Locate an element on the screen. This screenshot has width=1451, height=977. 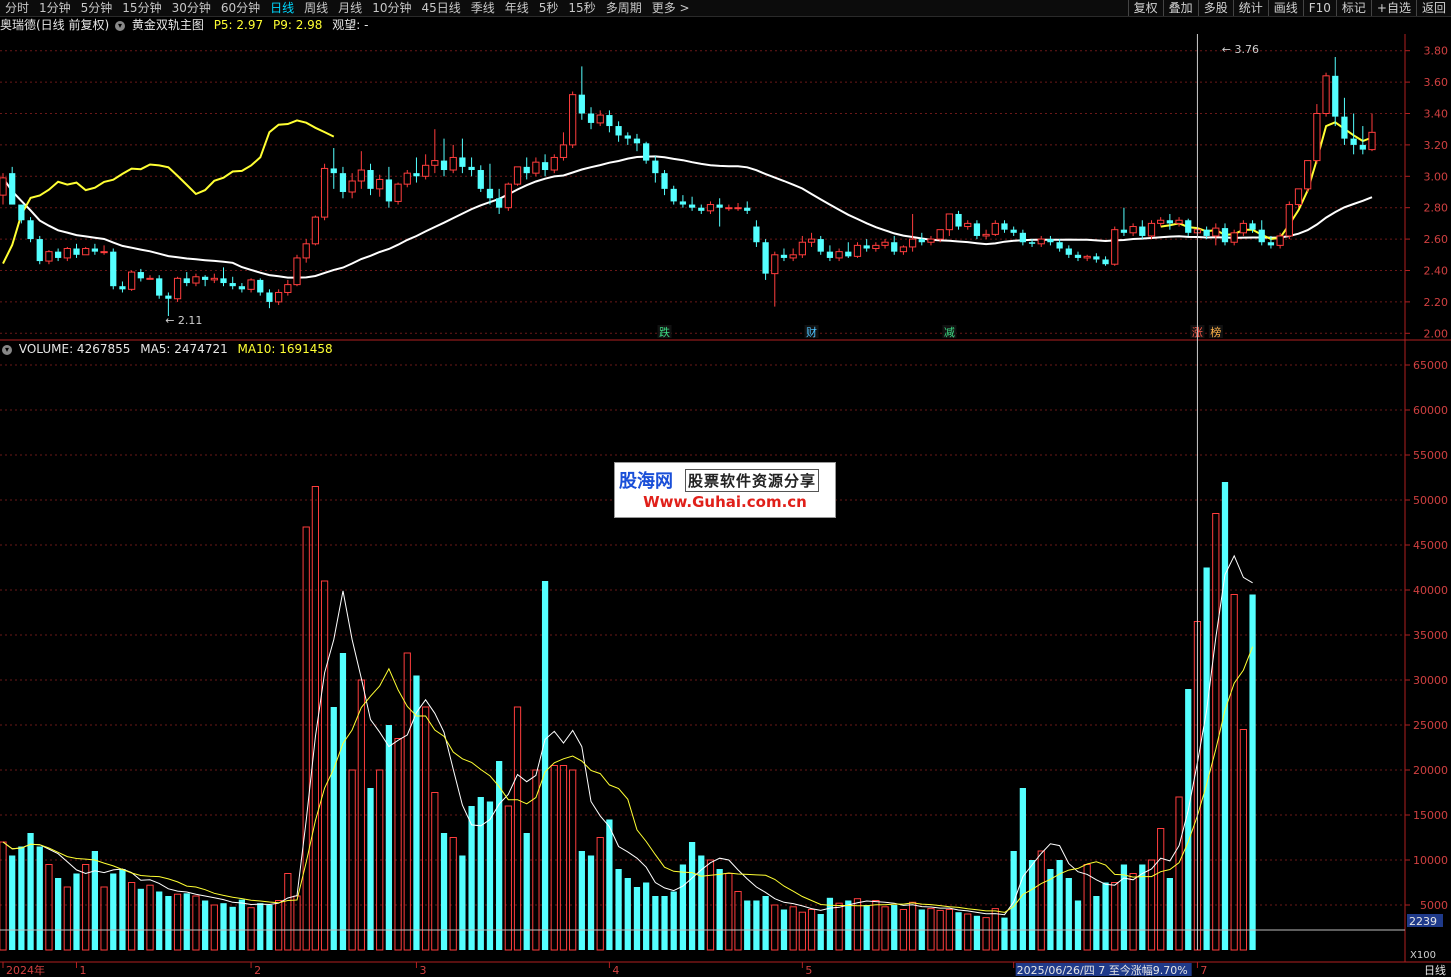
volume-tick-label: 5000 is located at coordinates (1434, 905).